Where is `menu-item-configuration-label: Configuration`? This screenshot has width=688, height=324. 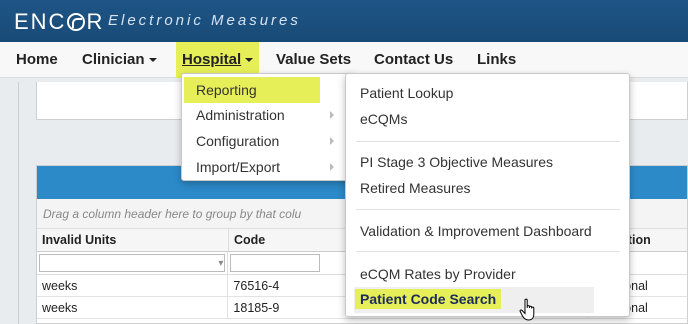
menu-item-configuration-label: Configuration is located at coordinates (238, 141).